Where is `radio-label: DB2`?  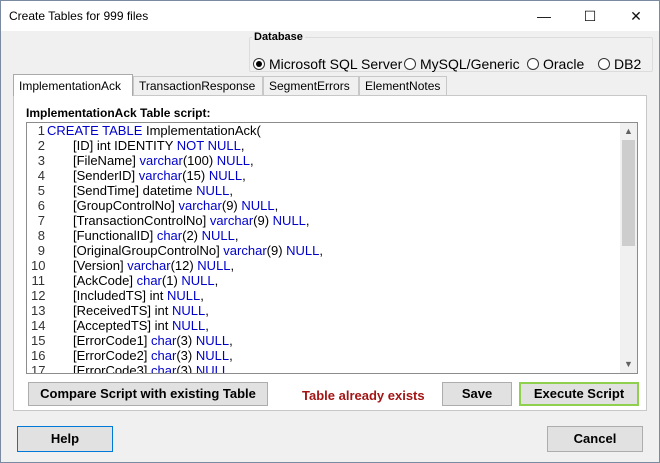 radio-label: DB2 is located at coordinates (628, 64).